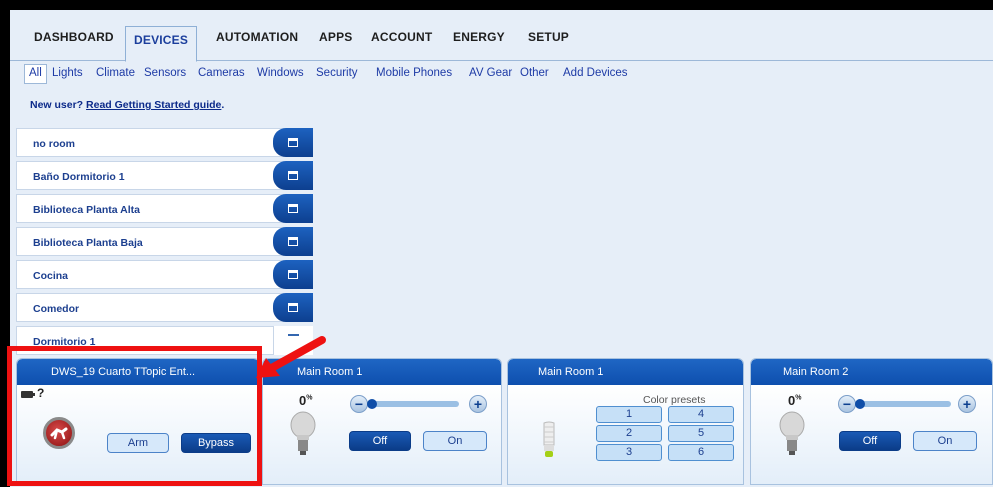 This screenshot has width=993, height=487. I want to click on room-row-expanded: Dormitorio 1, so click(164, 340).